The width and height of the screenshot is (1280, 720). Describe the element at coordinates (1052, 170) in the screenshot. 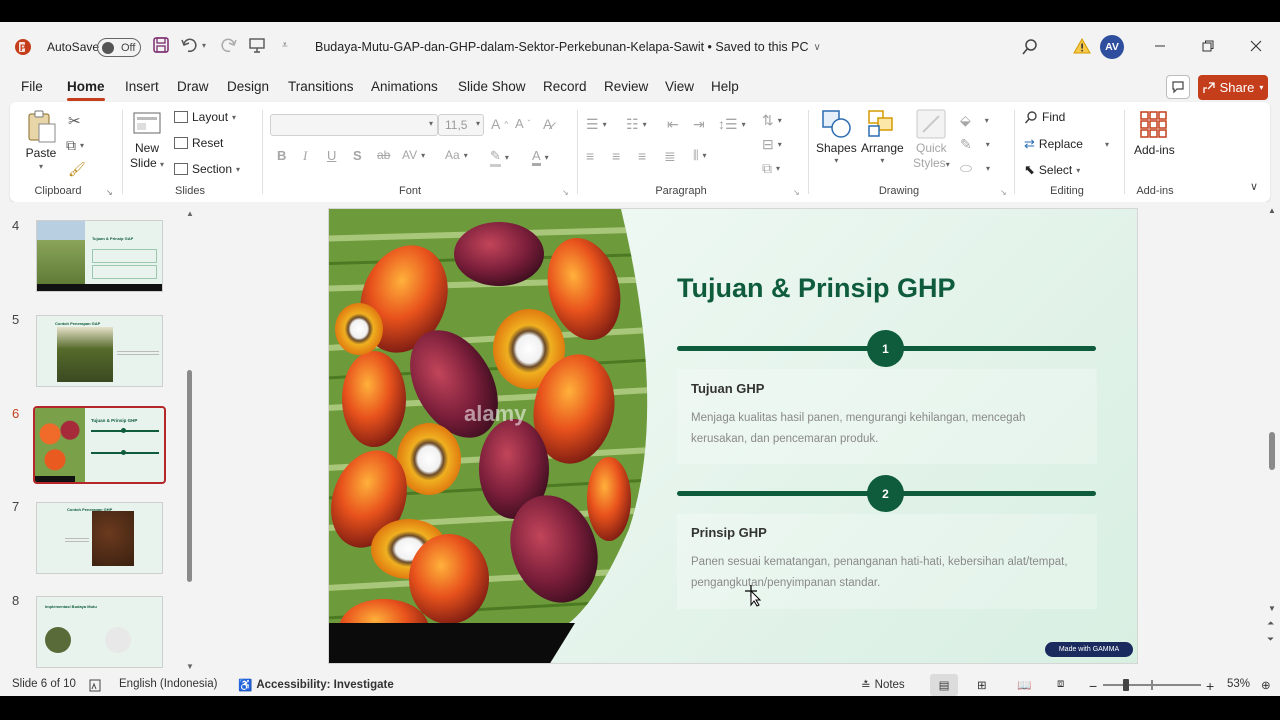

I see `select-button: ⬉ Select ▾` at that location.